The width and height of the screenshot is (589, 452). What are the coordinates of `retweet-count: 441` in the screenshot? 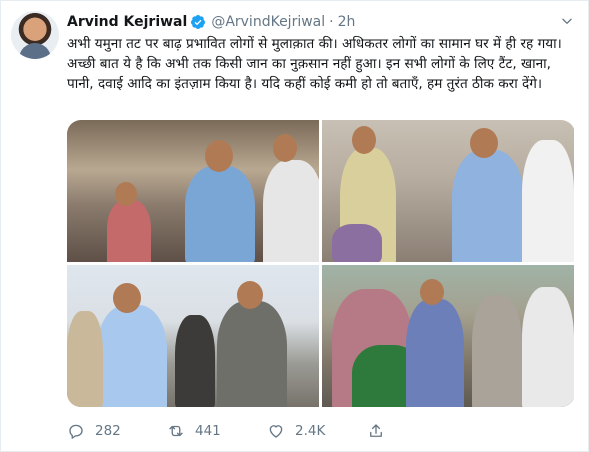 It's located at (208, 431).